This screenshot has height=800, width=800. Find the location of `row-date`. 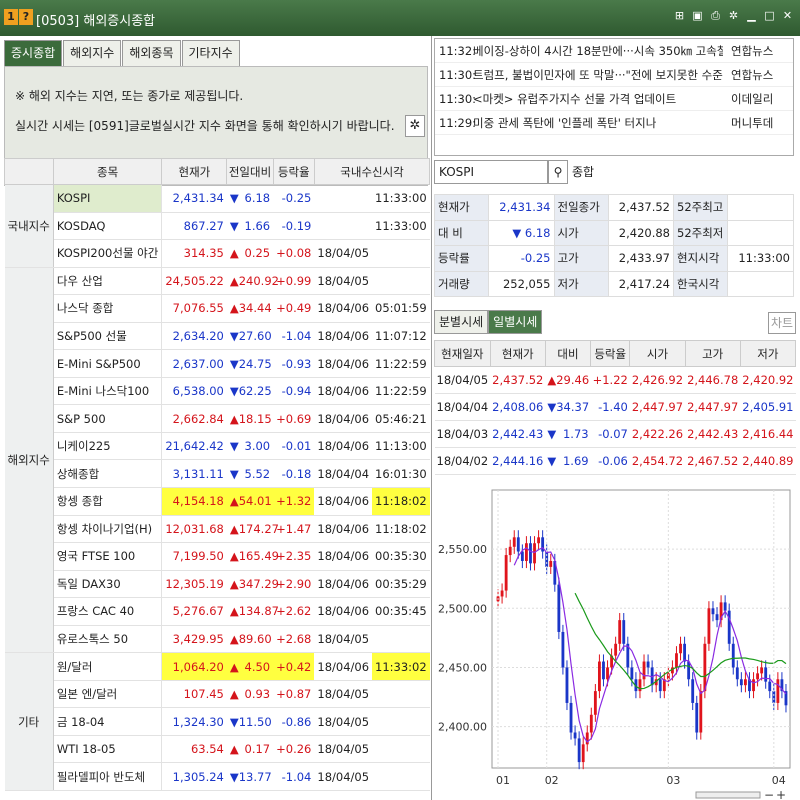

row-date is located at coordinates (343, 198).